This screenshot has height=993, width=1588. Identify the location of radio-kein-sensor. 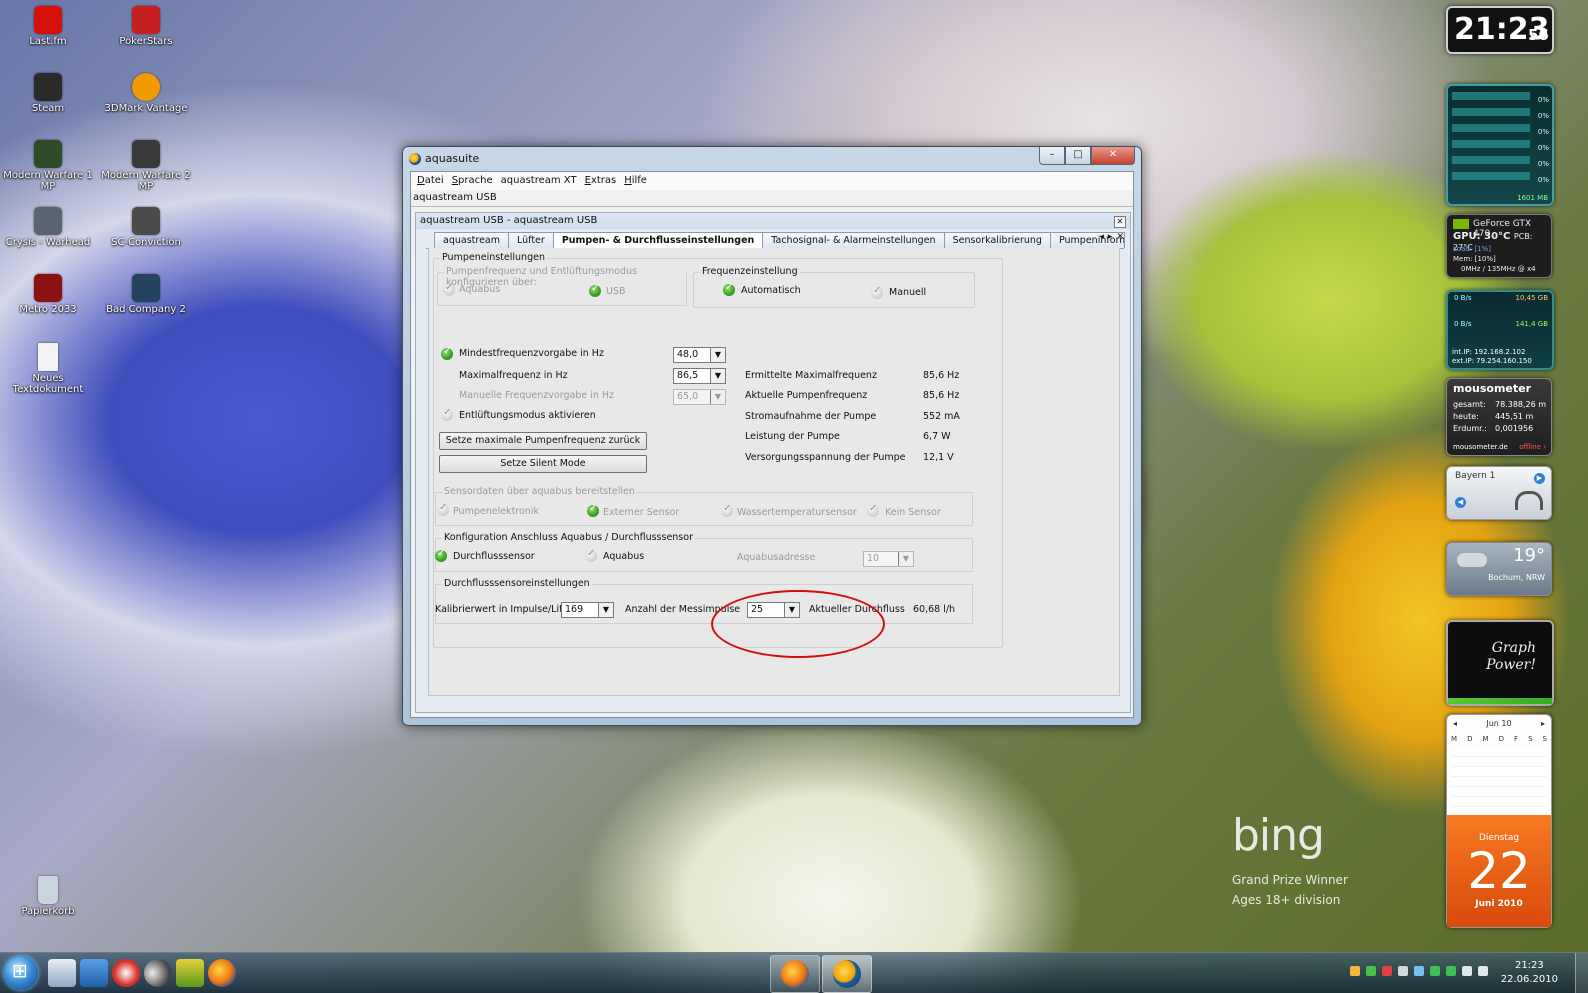
(873, 510).